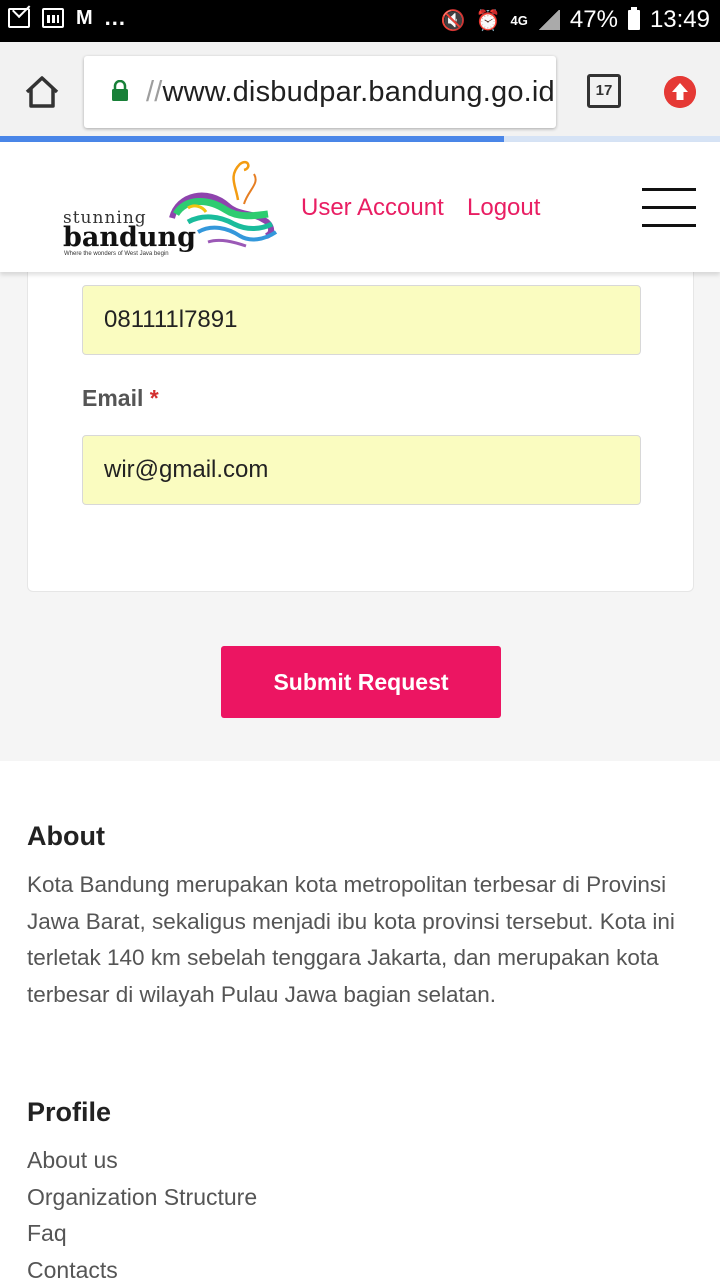 Image resolution: width=720 pixels, height=1280 pixels. I want to click on clock: 13:49, so click(679, 19).